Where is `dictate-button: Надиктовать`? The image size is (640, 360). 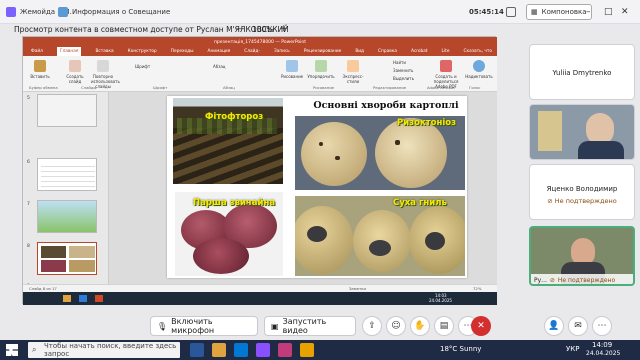 dictate-button: Надиктовать is located at coordinates (479, 69).